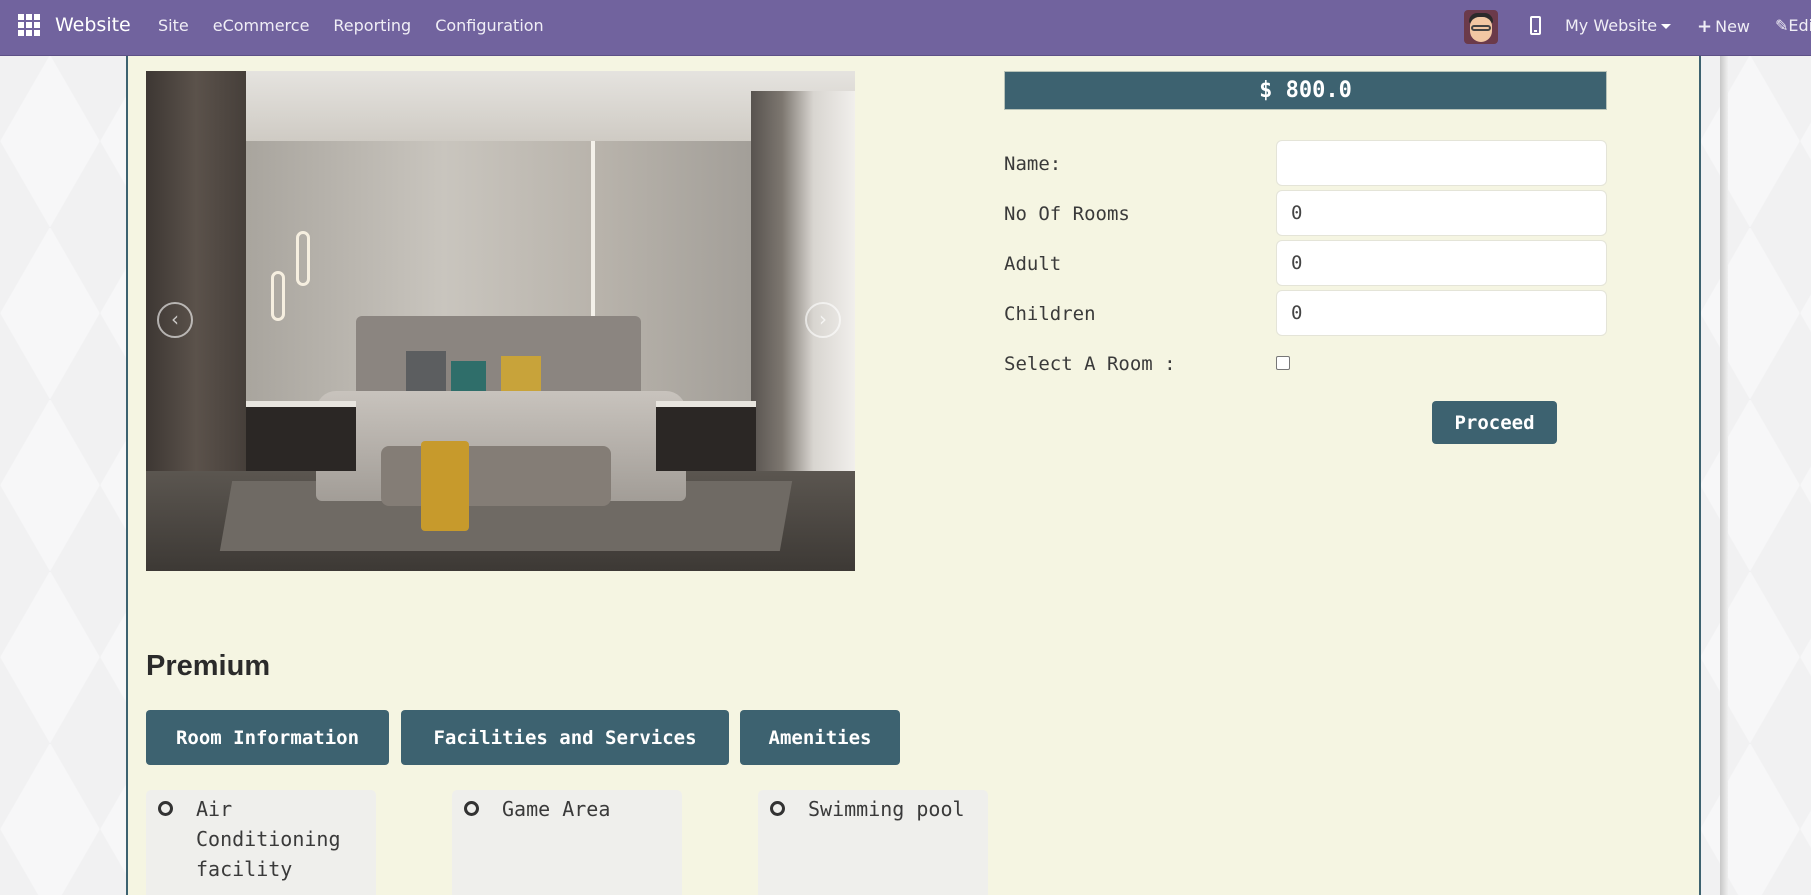 The width and height of the screenshot is (1811, 895). I want to click on amenity-label: Air Conditioning facility, so click(268, 839).